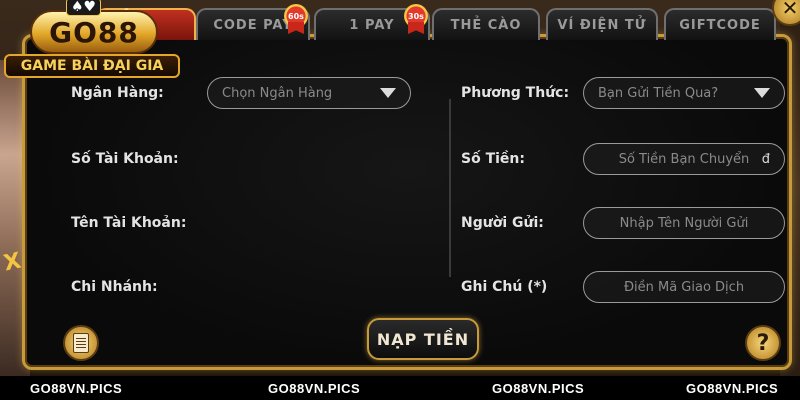 The image size is (800, 400). I want to click on amount-input: Số Tiền Bạn Chuyển đ, so click(684, 159).